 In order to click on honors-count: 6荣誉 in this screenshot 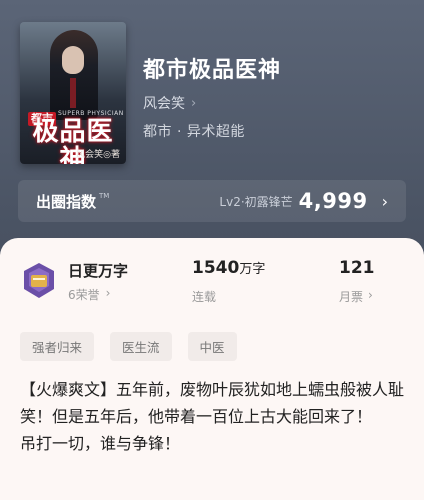, I will do `click(84, 295)`.